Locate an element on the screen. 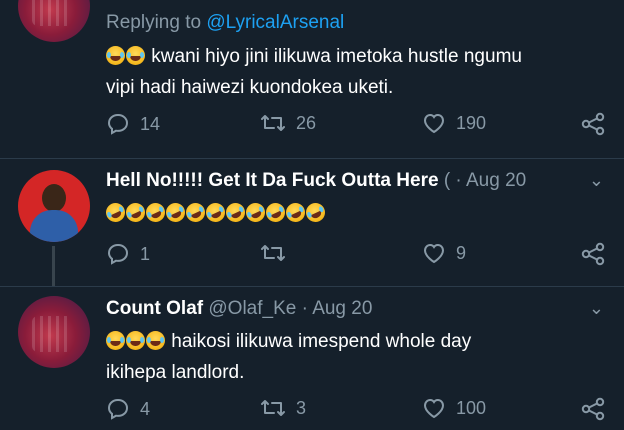 This screenshot has height=430, width=624. replying-to-label: Replying to is located at coordinates (156, 22).